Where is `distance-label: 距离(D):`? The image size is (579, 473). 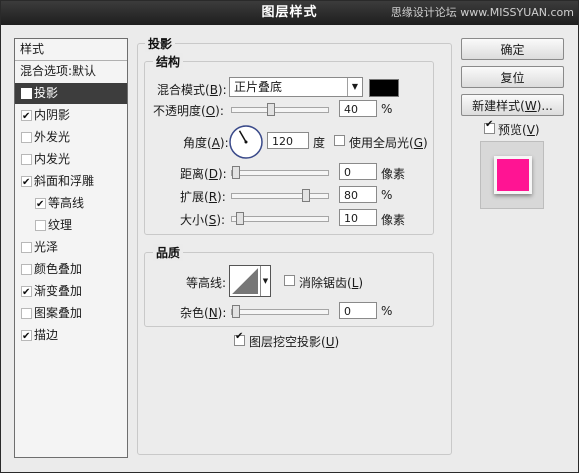
distance-label: 距离(D): is located at coordinates (203, 174).